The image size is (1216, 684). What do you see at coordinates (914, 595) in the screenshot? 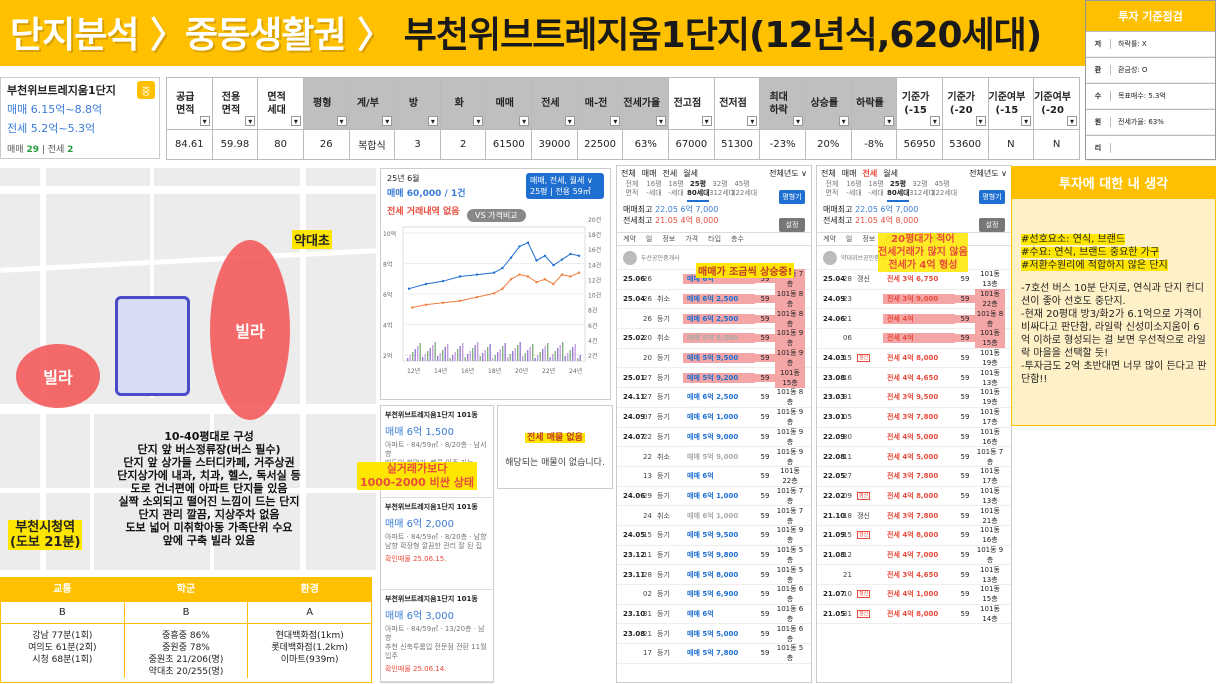
I see `history-row: 21.07 10 갱신 전세 4억 1,000 59 101동 15층` at bounding box center [914, 595].